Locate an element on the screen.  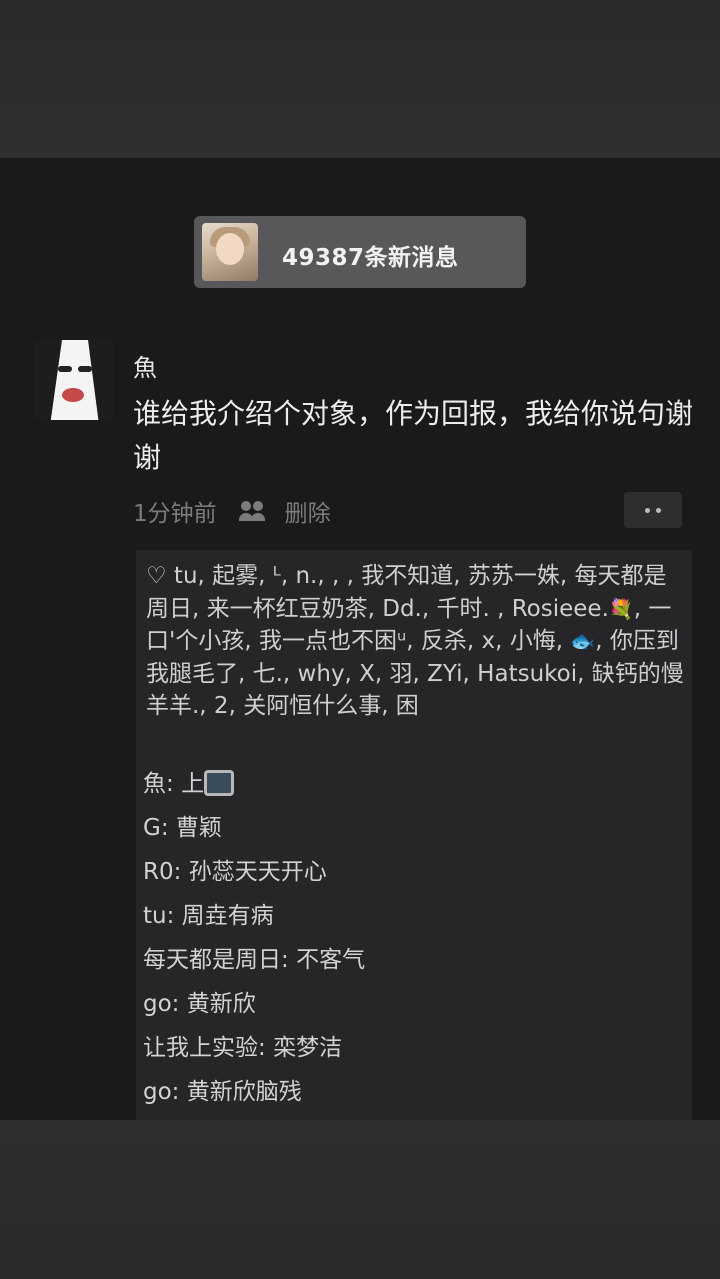
comment-item: tu: 周垚有病 is located at coordinates (413, 916).